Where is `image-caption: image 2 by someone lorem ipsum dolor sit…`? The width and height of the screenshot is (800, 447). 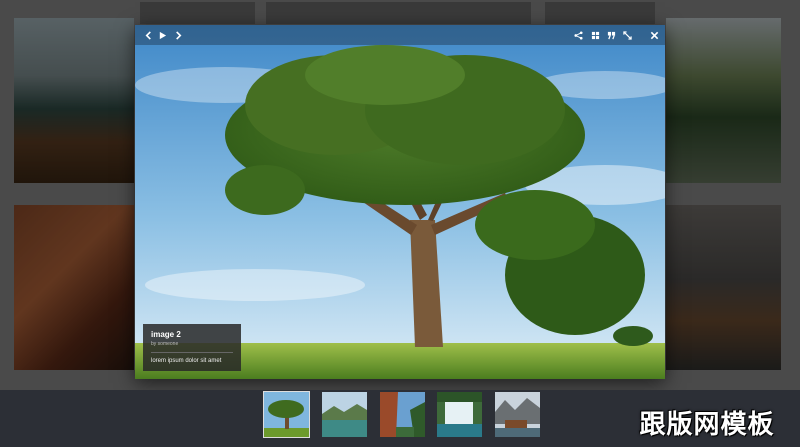
image-caption: image 2 by someone lorem ipsum dolor sit… is located at coordinates (192, 347).